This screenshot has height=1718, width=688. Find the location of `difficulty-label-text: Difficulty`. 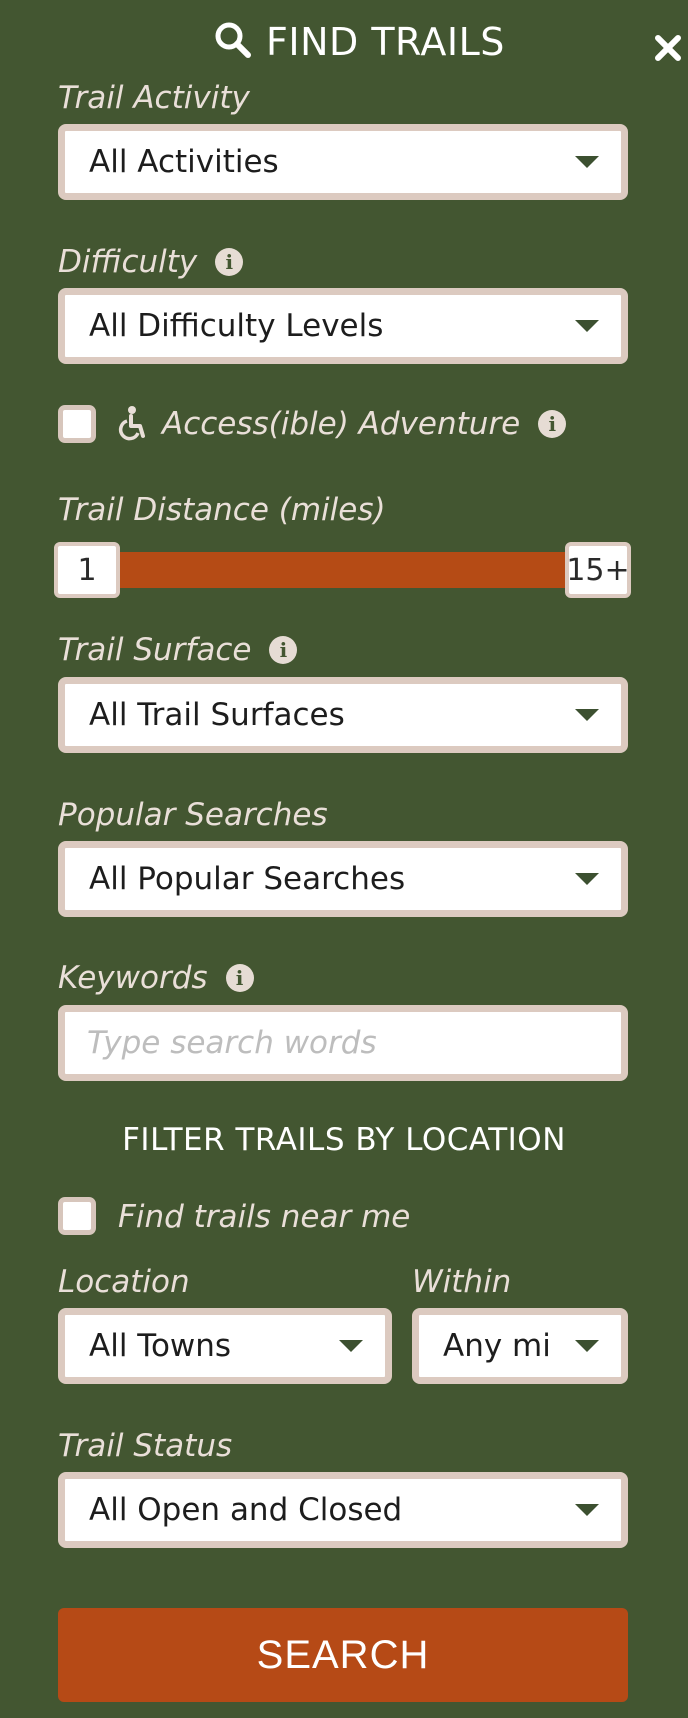

difficulty-label-text: Difficulty is located at coordinates (128, 262).